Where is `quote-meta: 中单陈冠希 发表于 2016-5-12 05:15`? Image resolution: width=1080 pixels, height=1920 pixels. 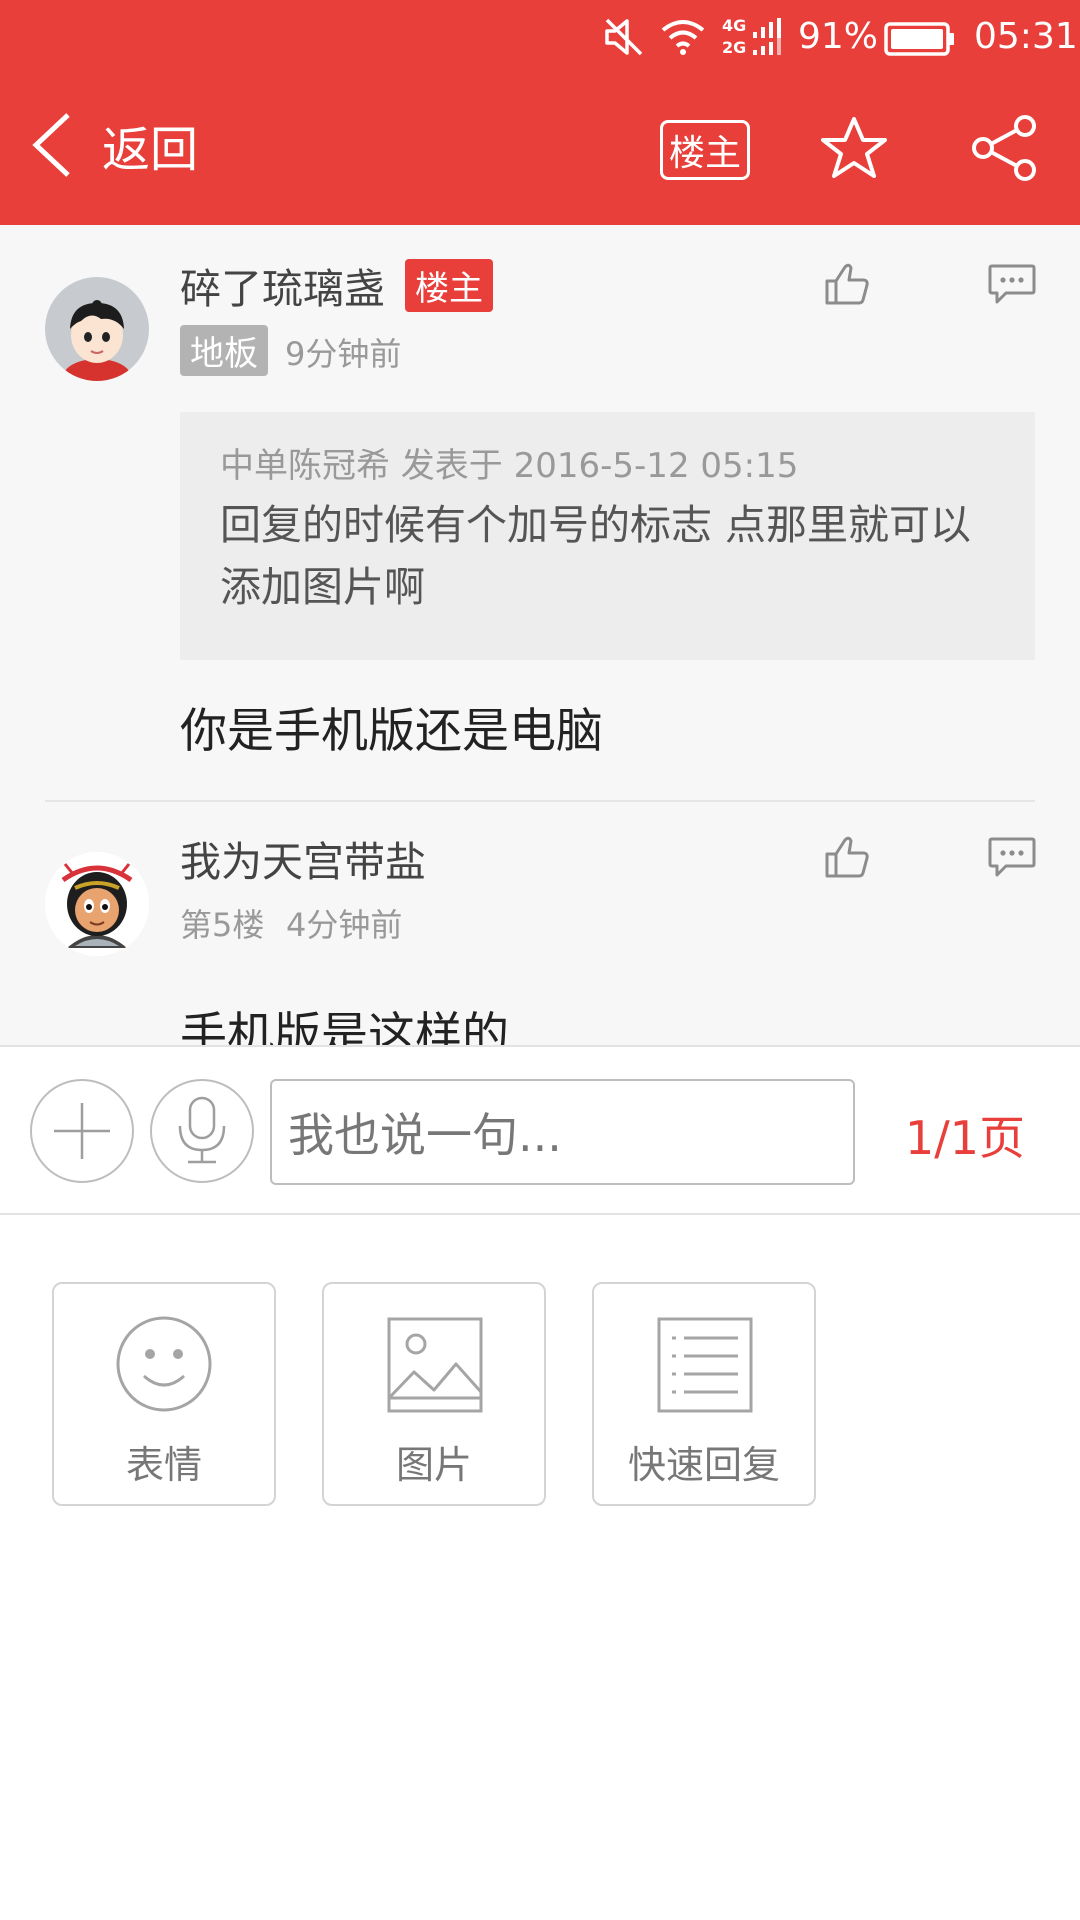
quote-meta: 中单陈冠希 发表于 2016-5-12 05:15 is located at coordinates (509, 466).